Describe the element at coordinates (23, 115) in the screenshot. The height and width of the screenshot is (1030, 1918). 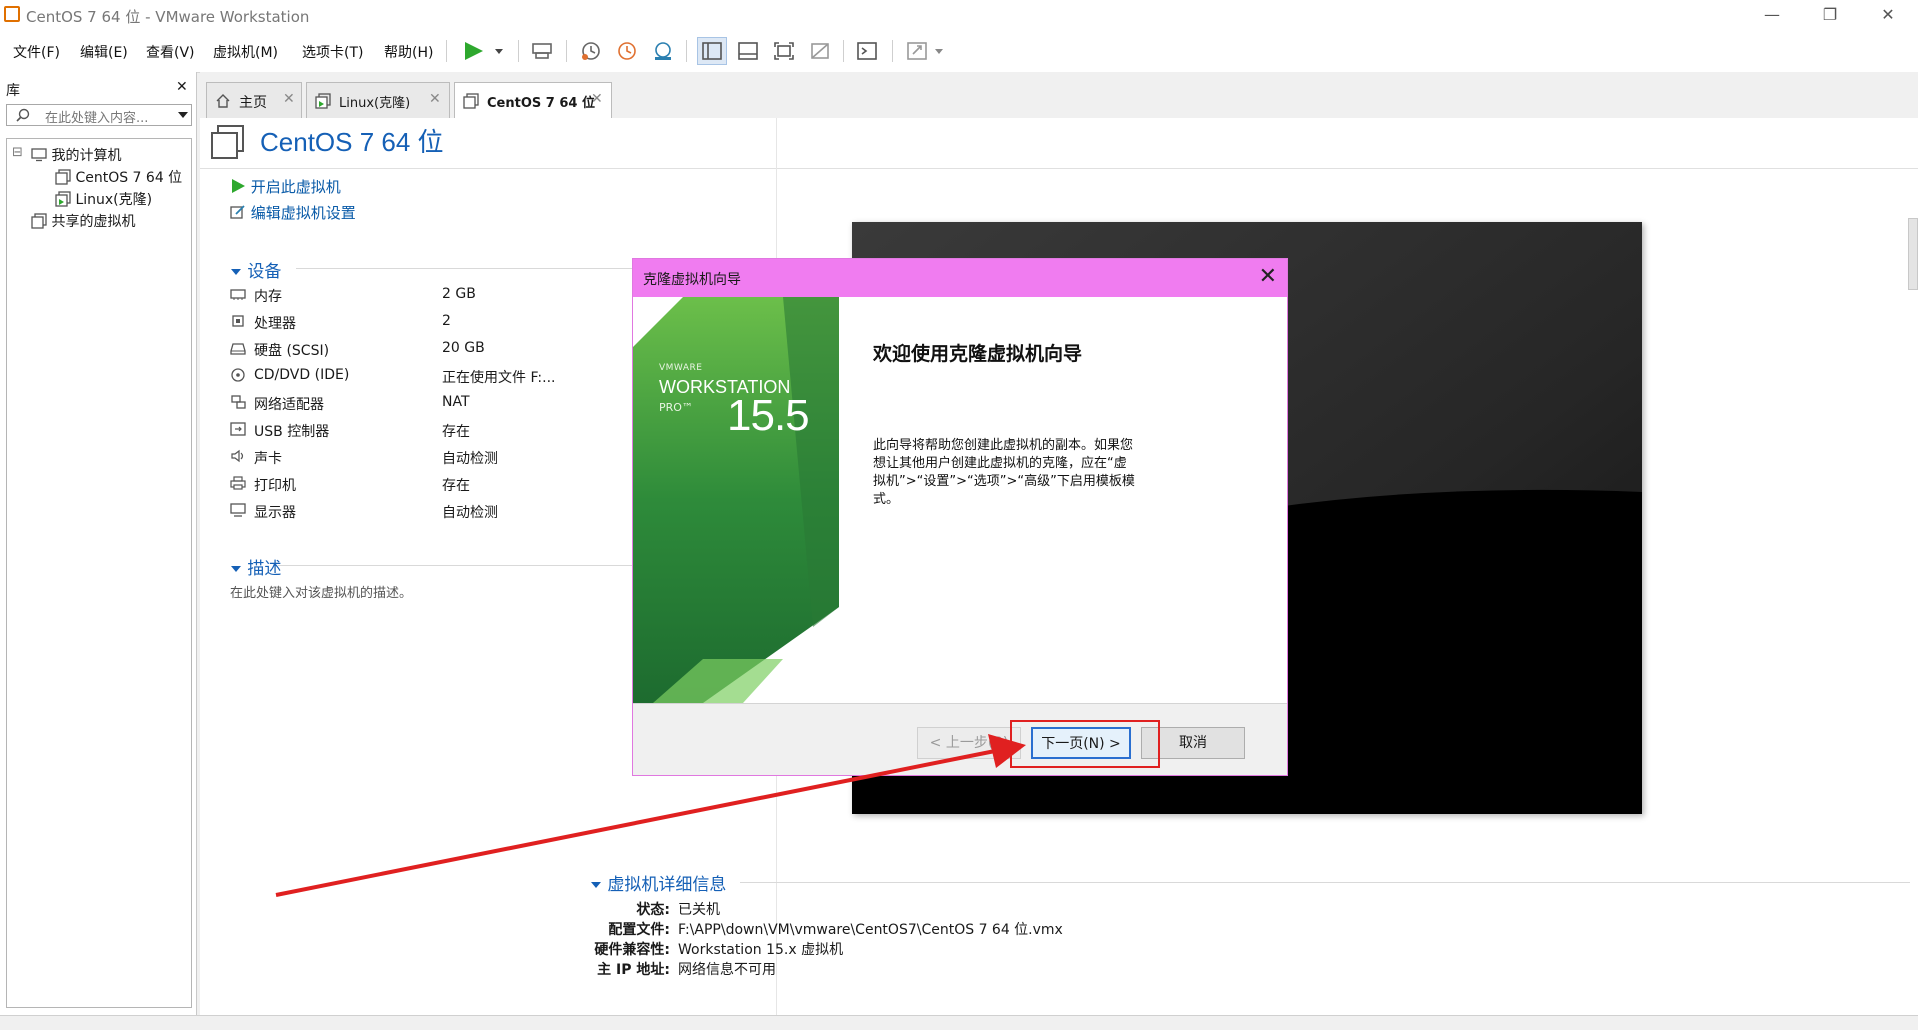
I see `search-icon` at that location.